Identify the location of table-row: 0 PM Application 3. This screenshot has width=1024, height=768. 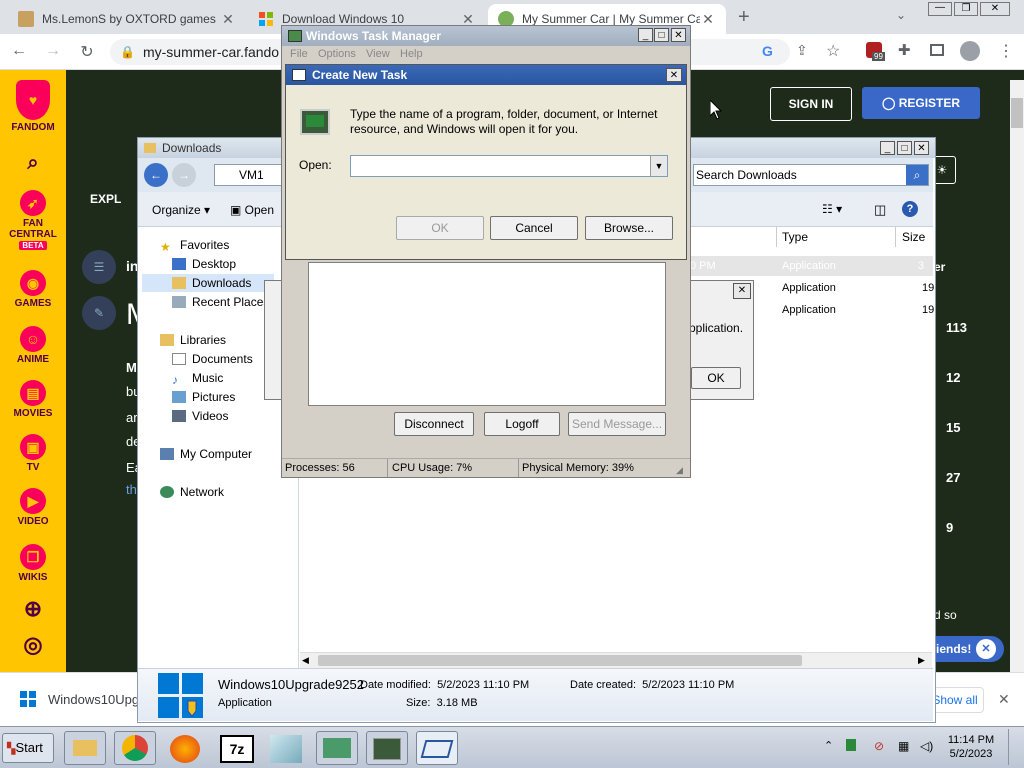
(811, 266).